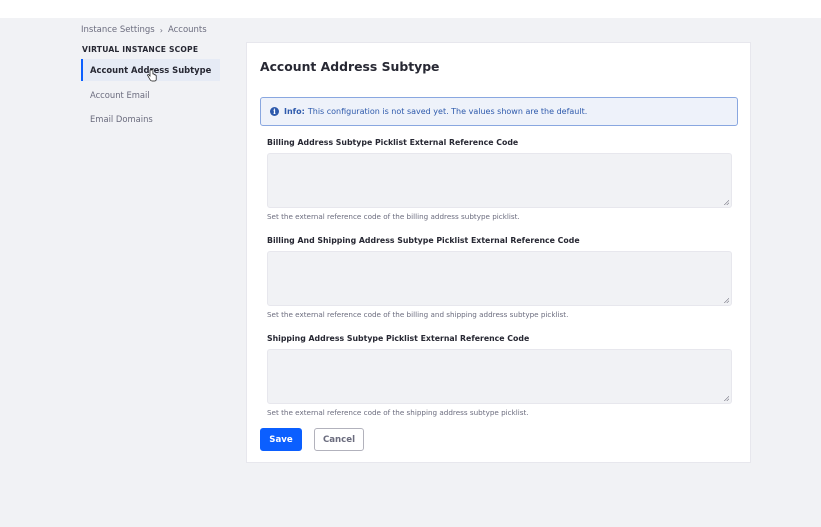 This screenshot has width=821, height=527. Describe the element at coordinates (121, 119) in the screenshot. I see `sidebar-item-label: Email Domains` at that location.